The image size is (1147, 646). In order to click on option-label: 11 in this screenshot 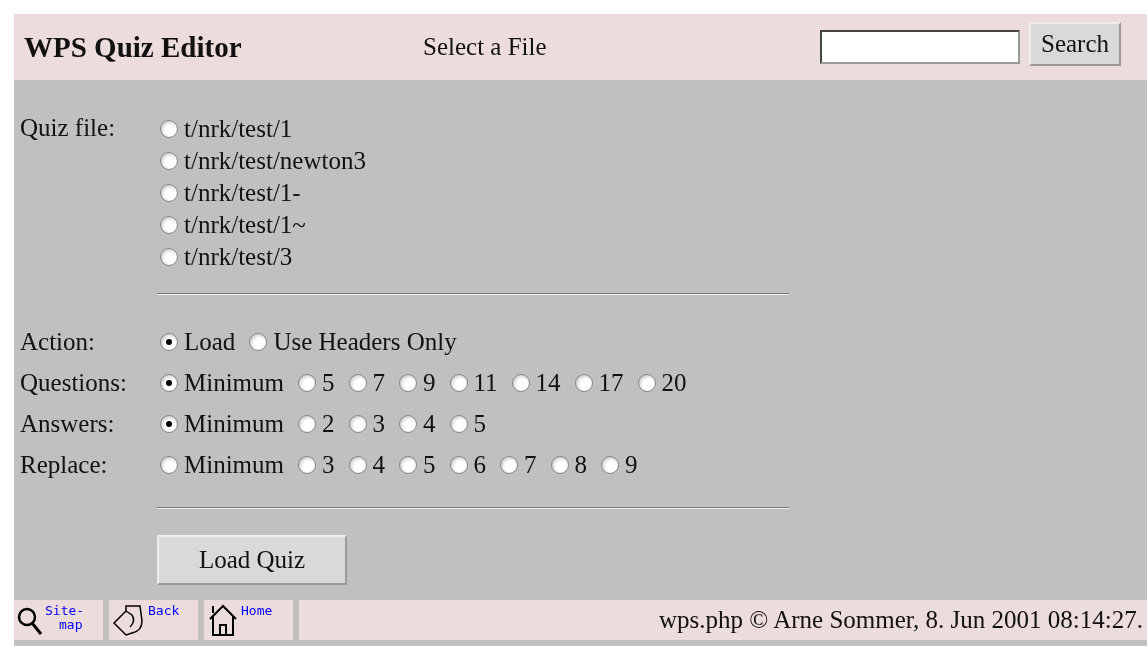, I will do `click(485, 382)`.